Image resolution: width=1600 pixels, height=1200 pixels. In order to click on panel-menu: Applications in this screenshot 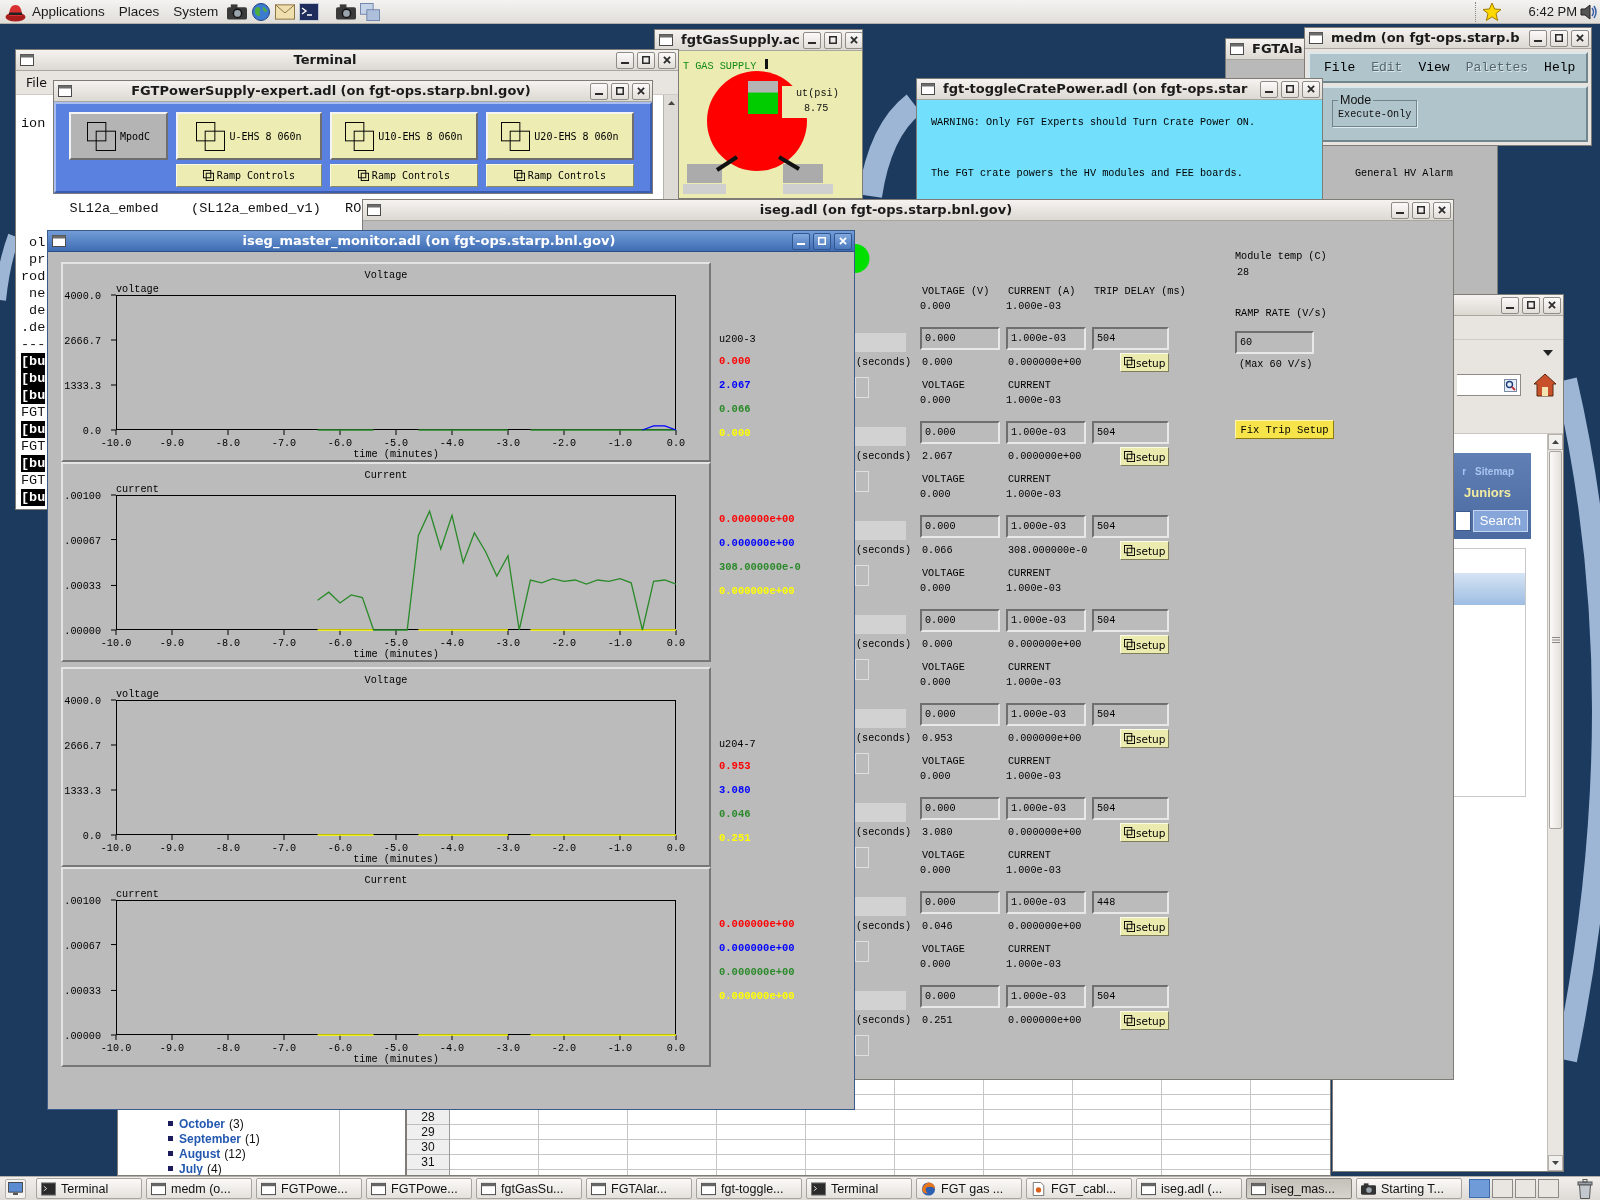, I will do `click(68, 11)`.